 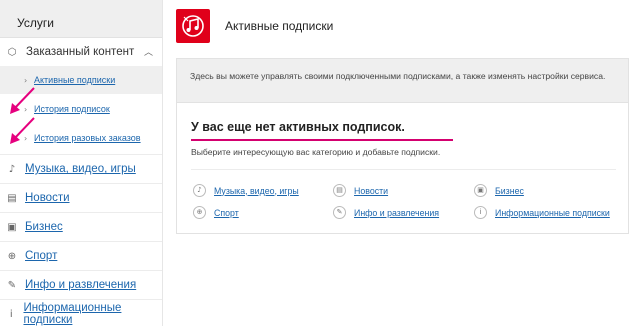 I want to click on category-link-news: ▤ Новости, so click(x=360, y=190).